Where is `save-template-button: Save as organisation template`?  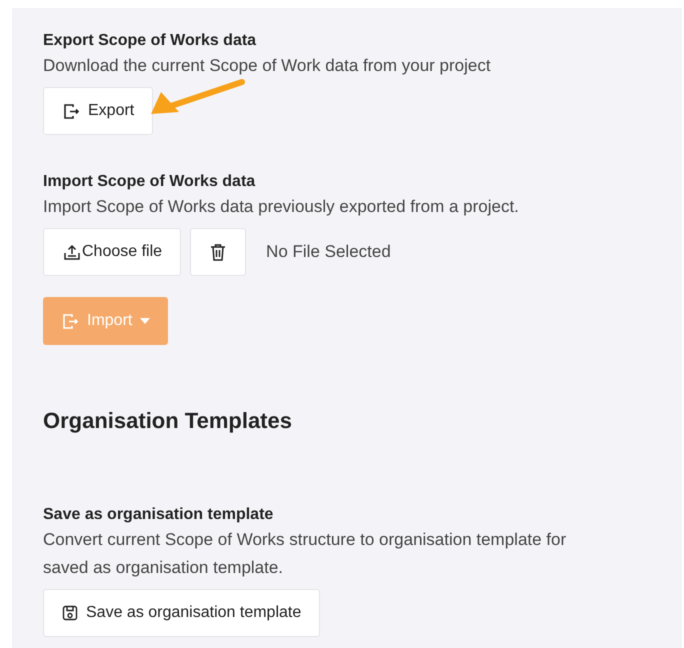
save-template-button: Save as organisation template is located at coordinates (181, 613).